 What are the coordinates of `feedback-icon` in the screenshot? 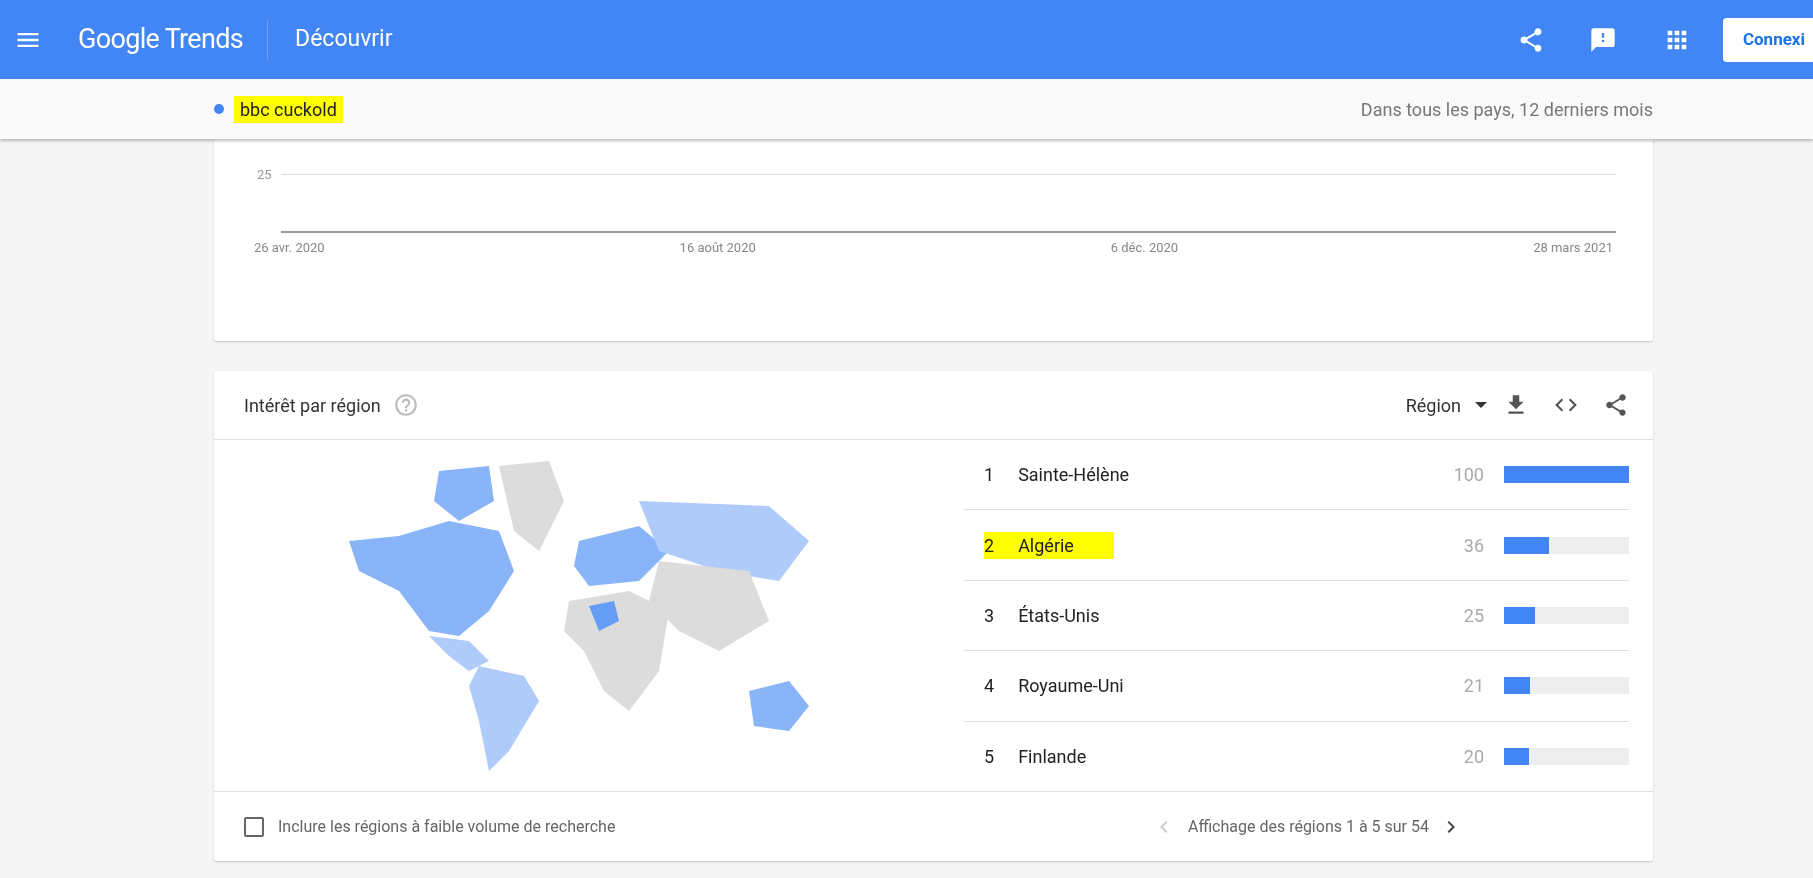 It's located at (1602, 39).